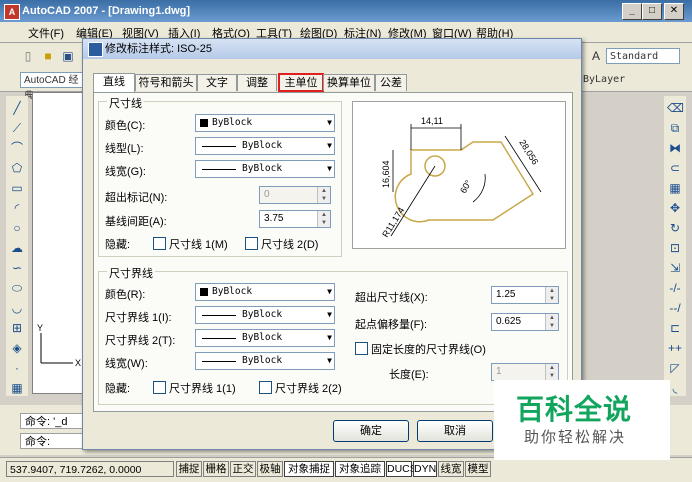  Describe the element at coordinates (158, 49) in the screenshot. I see `dialog-title: 修改标注样式: ISO-25` at that location.